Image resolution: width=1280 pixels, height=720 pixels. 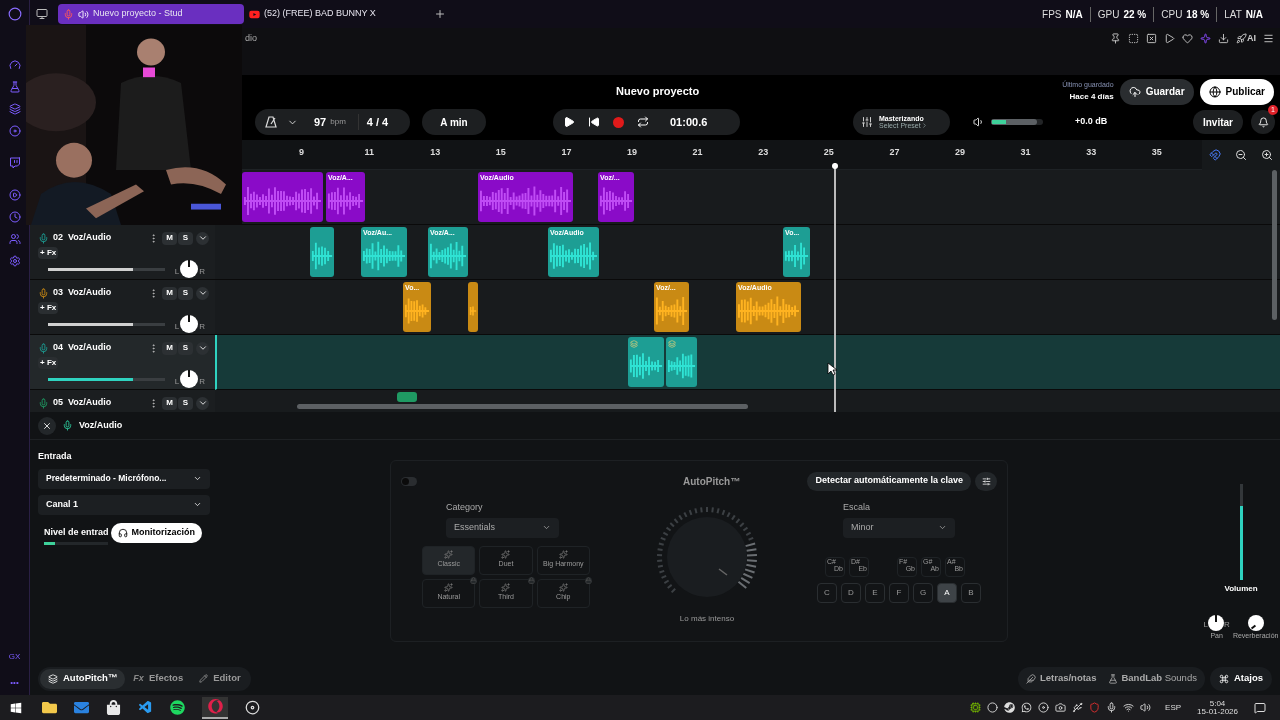 I want to click on reverb-knob, so click(x=1255, y=623).